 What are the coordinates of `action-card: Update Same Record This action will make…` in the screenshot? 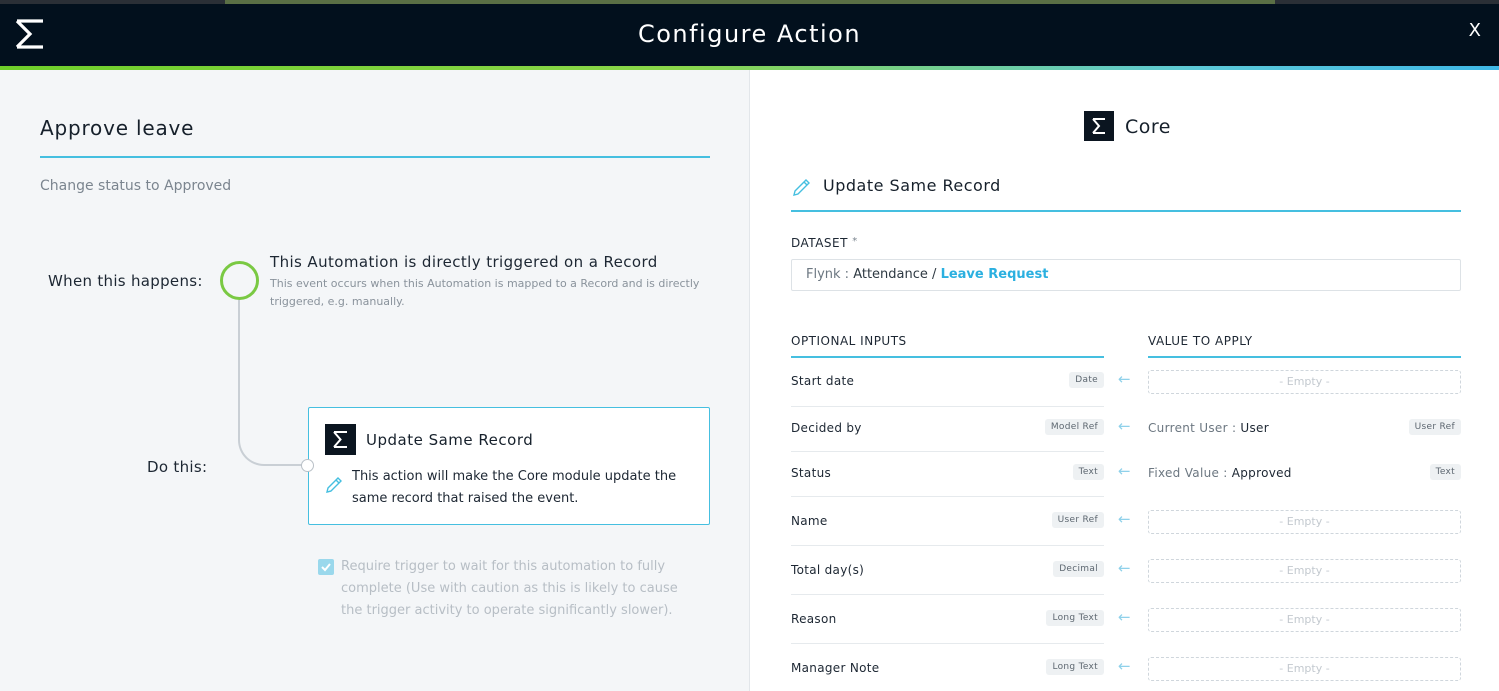 It's located at (509, 466).